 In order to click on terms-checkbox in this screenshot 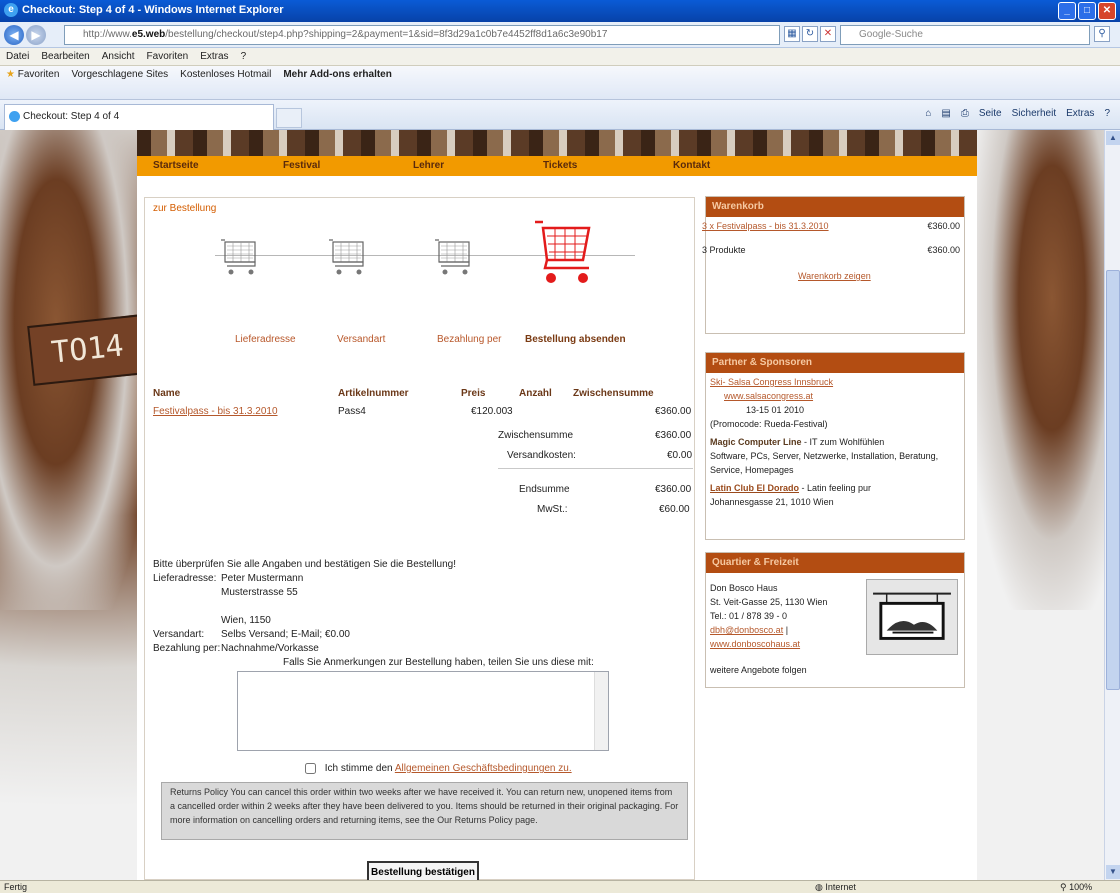, I will do `click(310, 768)`.